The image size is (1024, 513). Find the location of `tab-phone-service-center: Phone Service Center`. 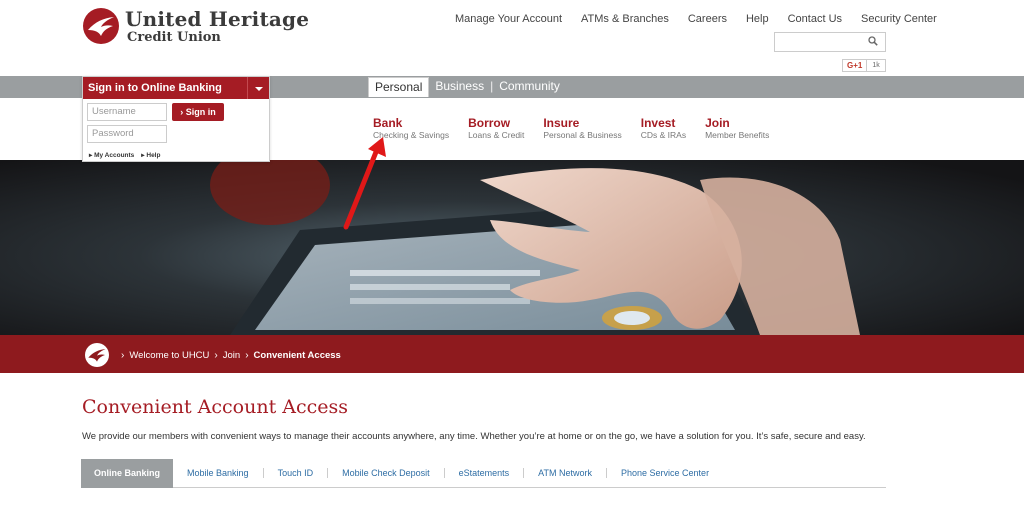

tab-phone-service-center: Phone Service Center is located at coordinates (664, 473).